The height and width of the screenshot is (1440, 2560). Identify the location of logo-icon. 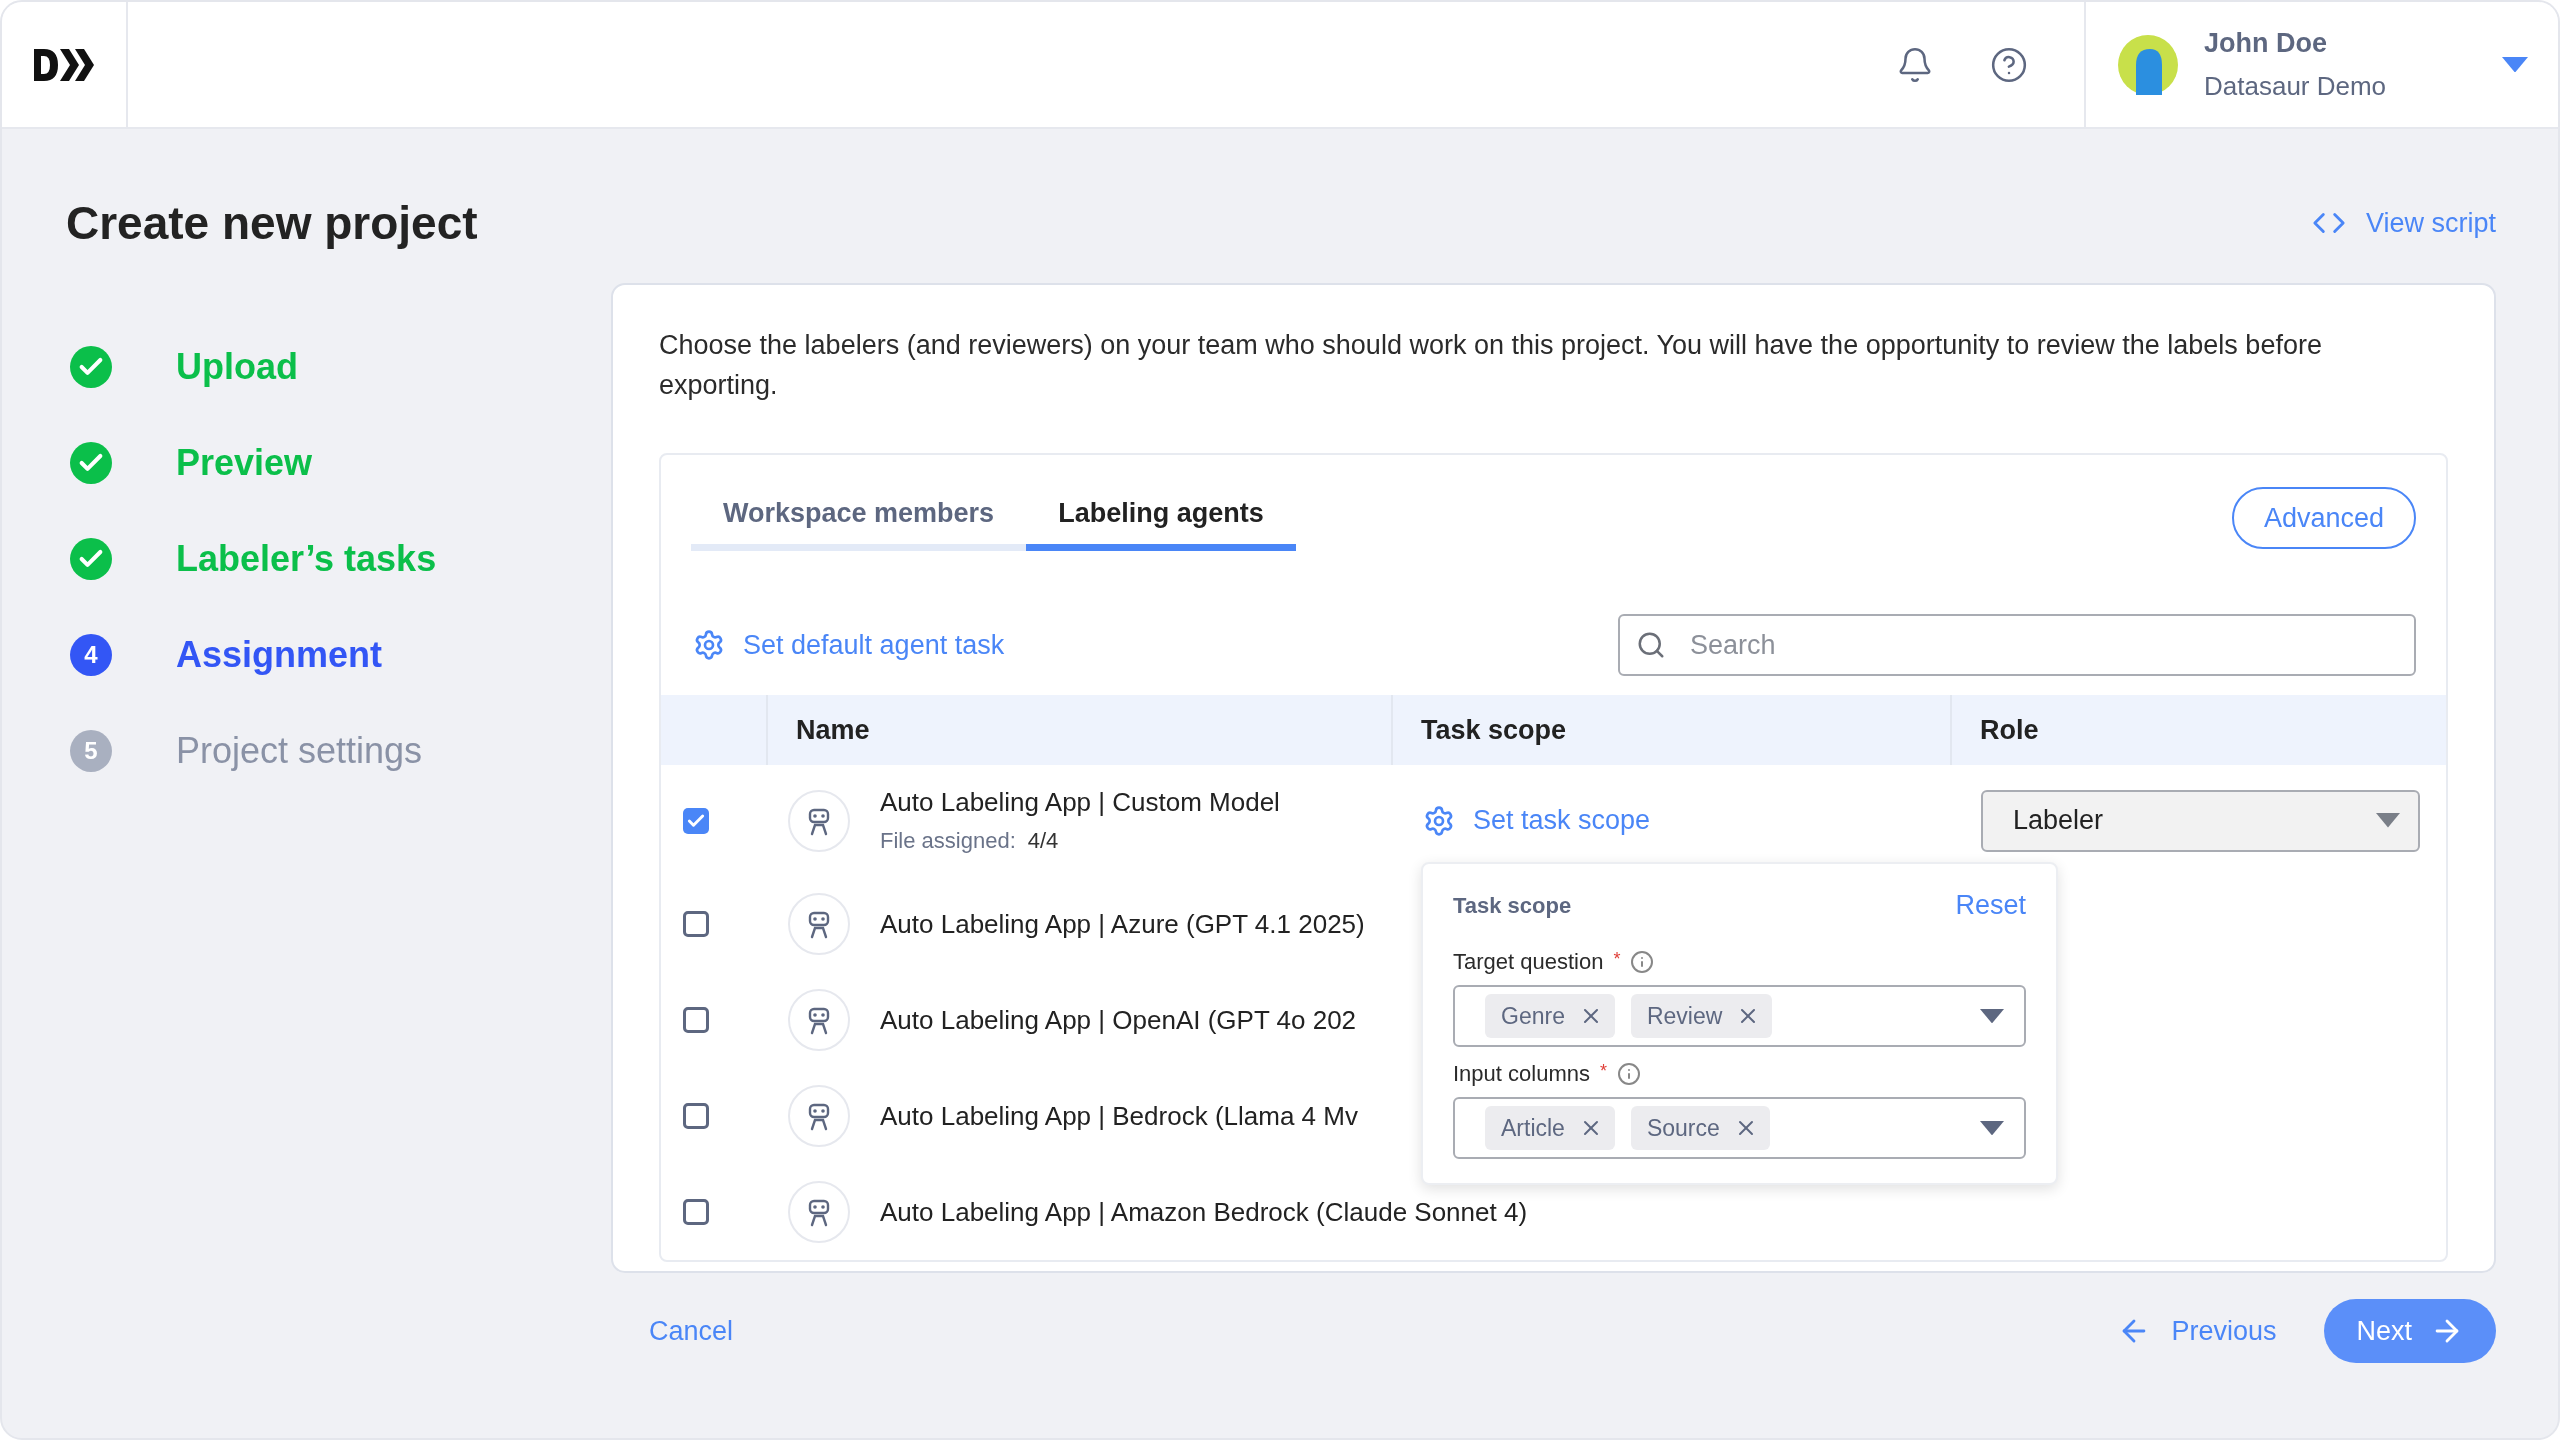
(64, 64).